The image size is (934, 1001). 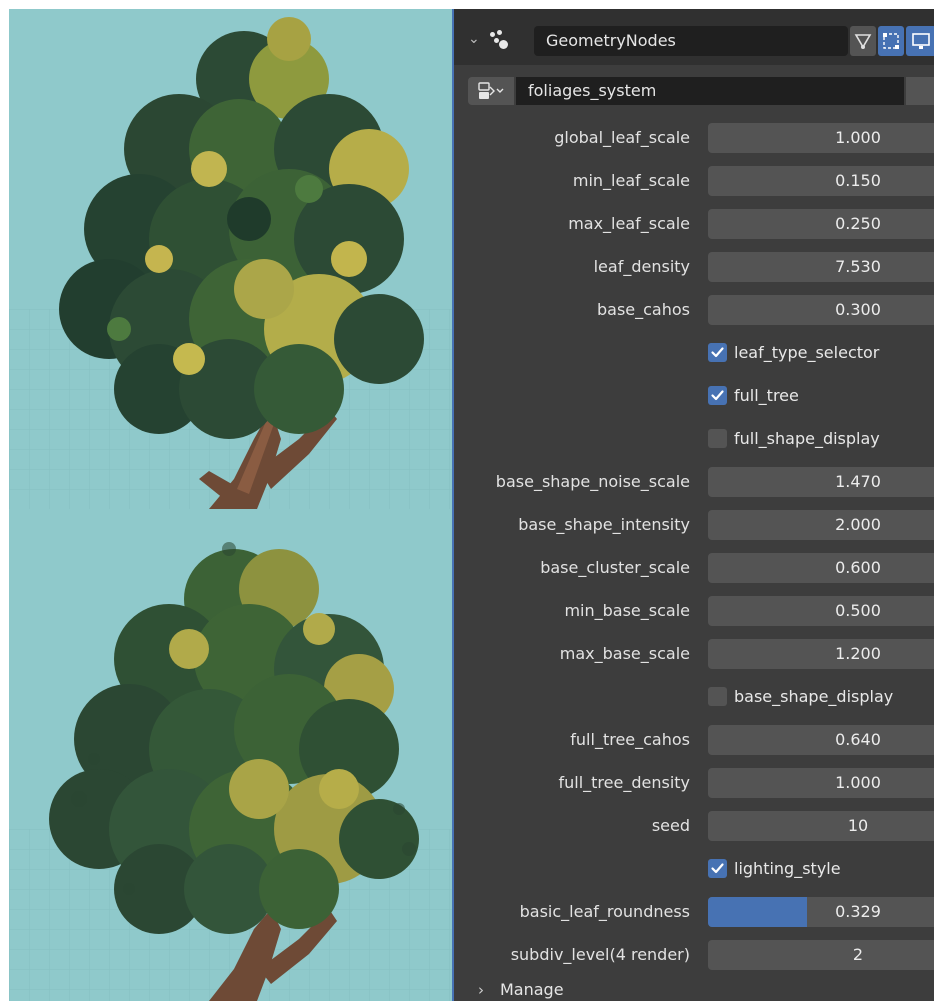 What do you see at coordinates (694, 697) in the screenshot?
I see `property-row-base-shape-display: base_shape_display` at bounding box center [694, 697].